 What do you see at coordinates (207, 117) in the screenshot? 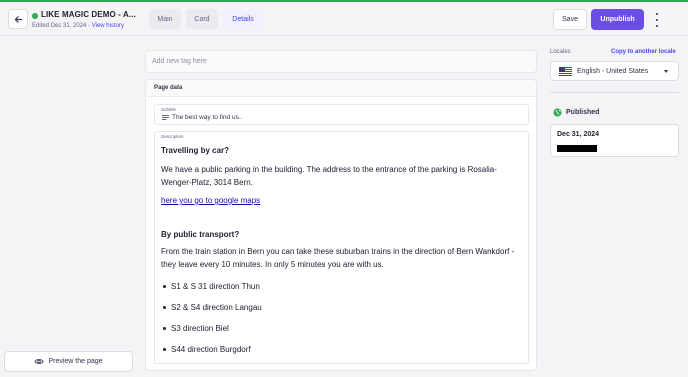
I see `subtitle-value: The best way to find us..` at bounding box center [207, 117].